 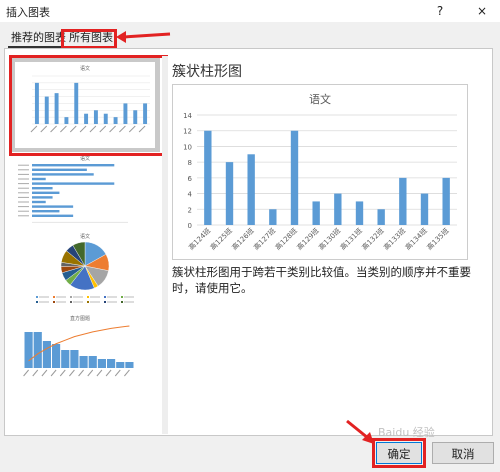 I want to click on ok-arrow-icon, so click(x=360, y=431).